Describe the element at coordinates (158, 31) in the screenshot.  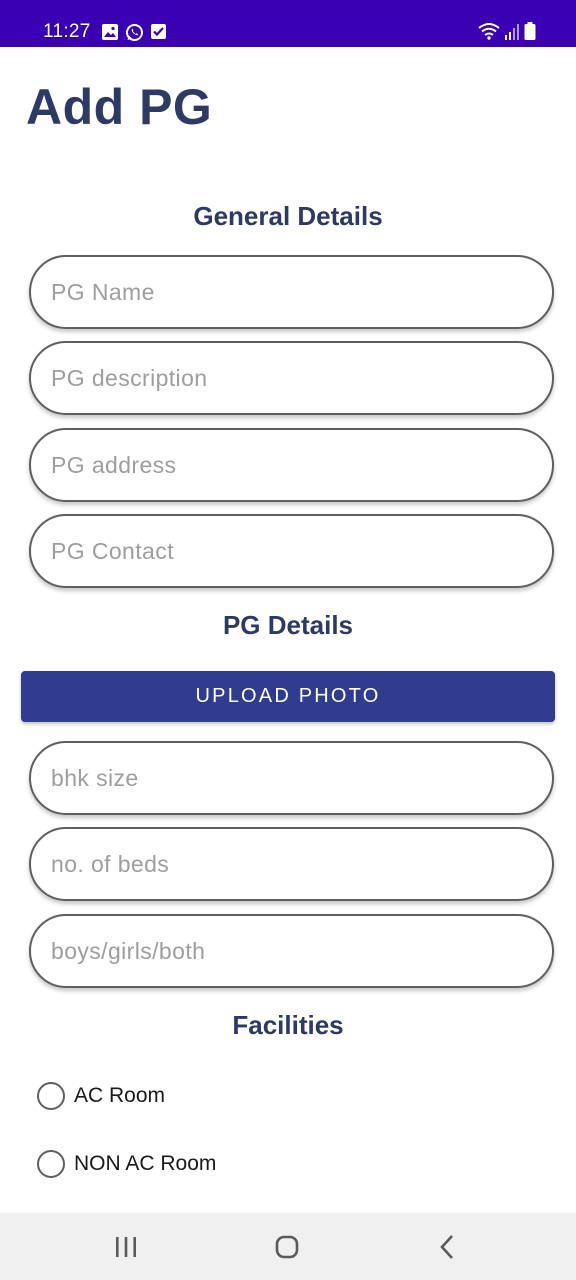
I see `checkbox-icon` at that location.